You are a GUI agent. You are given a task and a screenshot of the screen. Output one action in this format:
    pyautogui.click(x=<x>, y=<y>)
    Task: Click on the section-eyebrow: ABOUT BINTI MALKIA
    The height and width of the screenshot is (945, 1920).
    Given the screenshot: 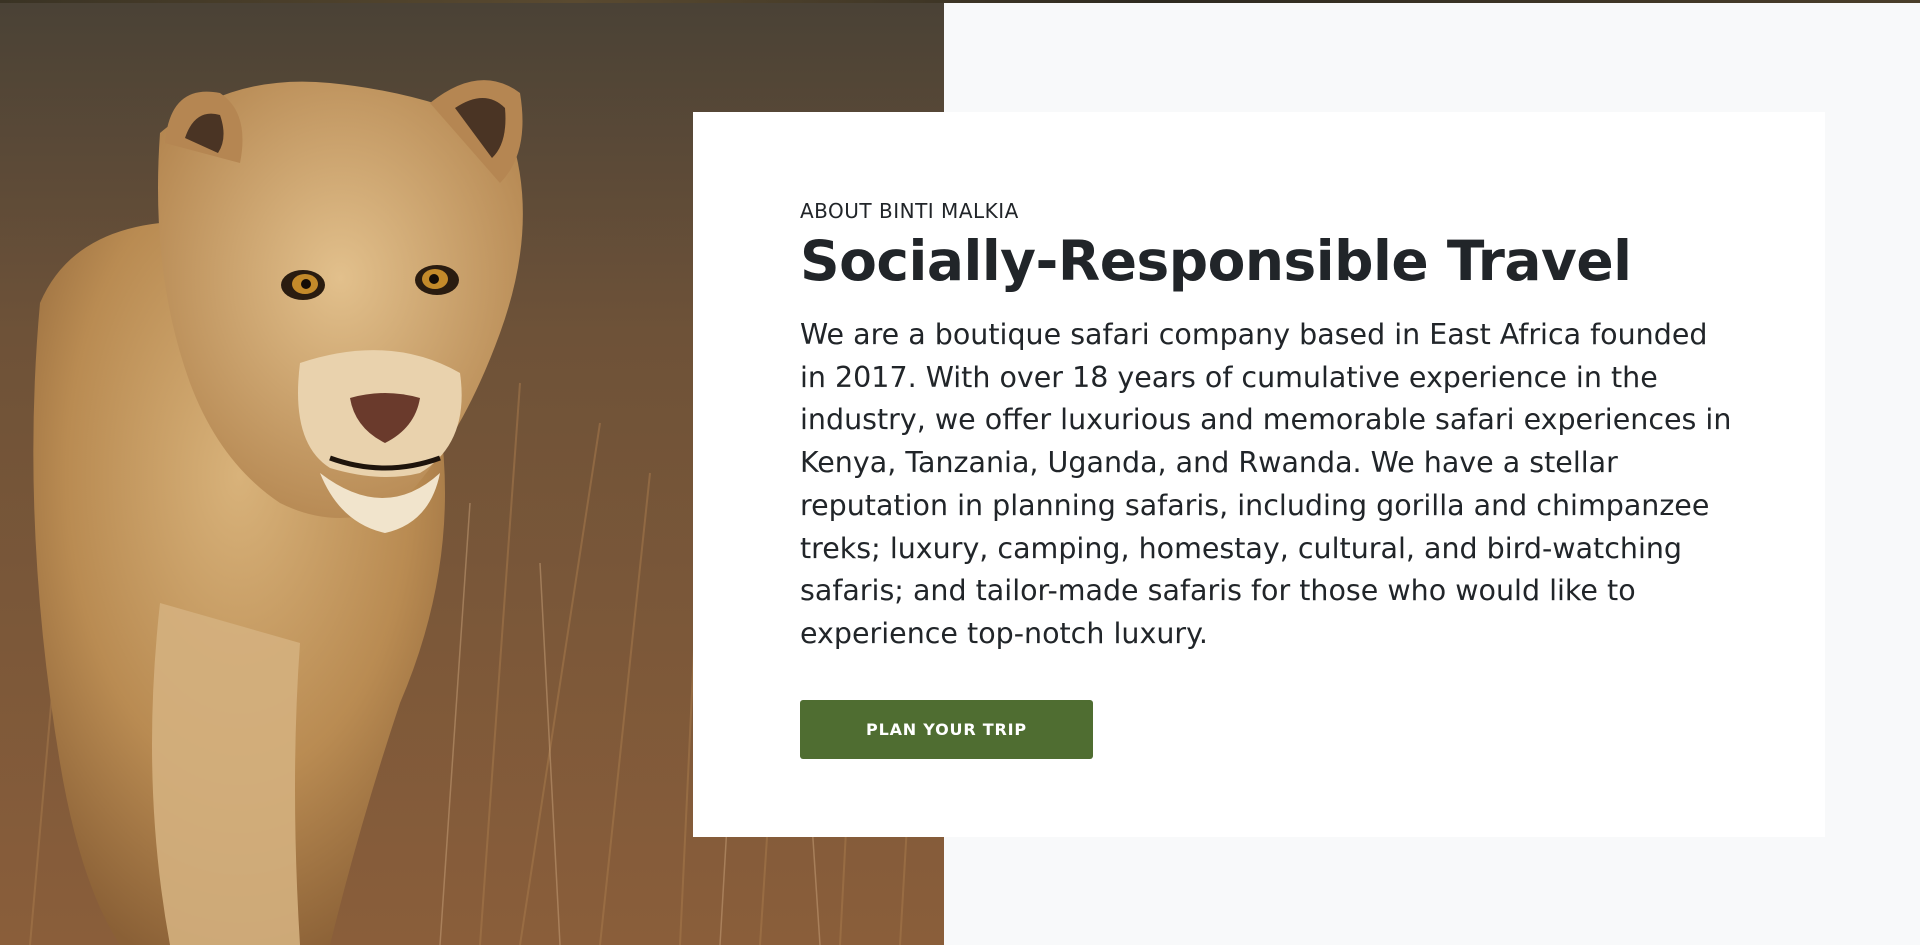 What is the action you would take?
    pyautogui.click(x=909, y=211)
    